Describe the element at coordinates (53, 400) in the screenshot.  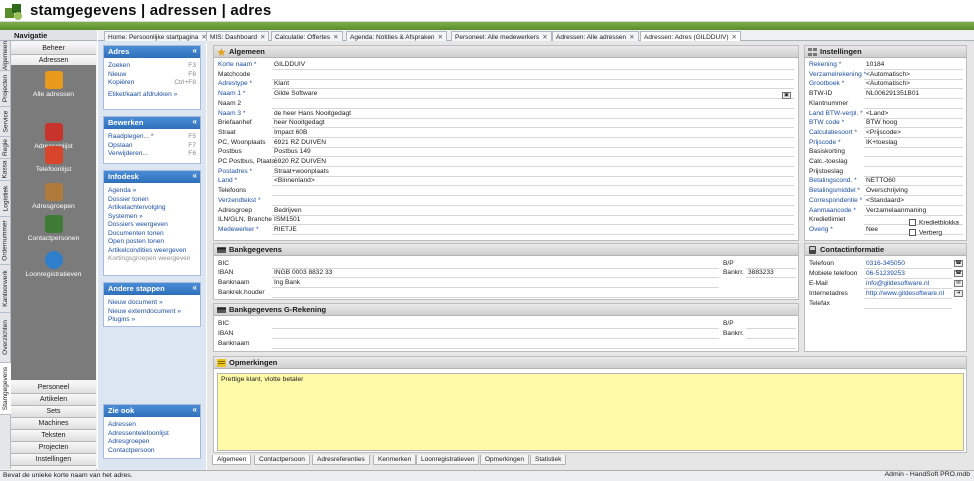
I see `nav-button-artikelen: Artikelen` at that location.